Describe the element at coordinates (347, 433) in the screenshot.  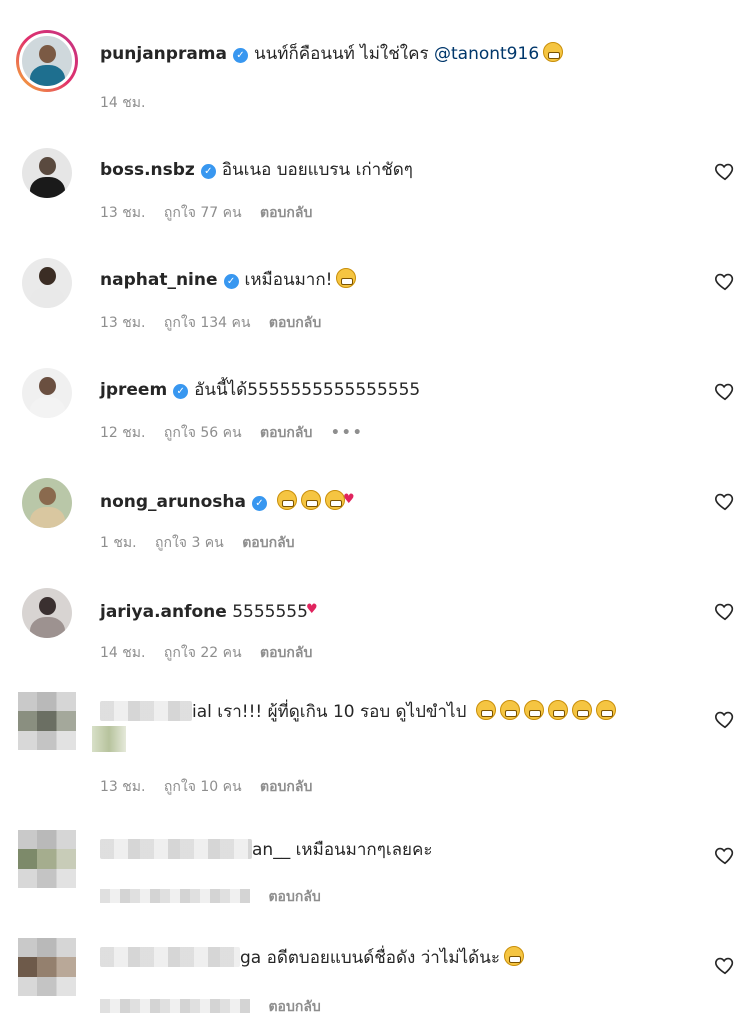
I see `more-options-button: •••` at that location.